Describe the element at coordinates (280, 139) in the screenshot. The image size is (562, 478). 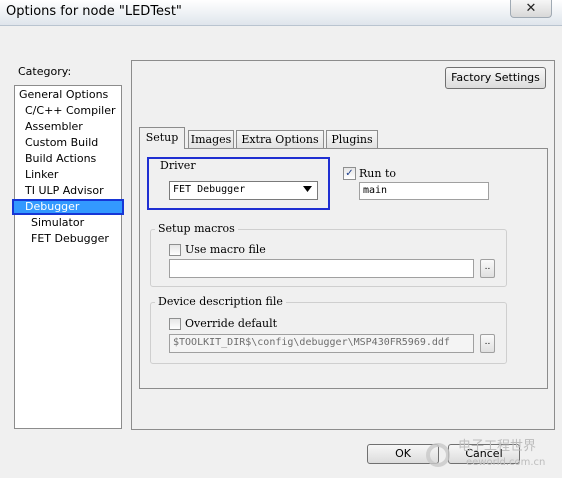
I see `tab-extra-options: Extra Options` at that location.